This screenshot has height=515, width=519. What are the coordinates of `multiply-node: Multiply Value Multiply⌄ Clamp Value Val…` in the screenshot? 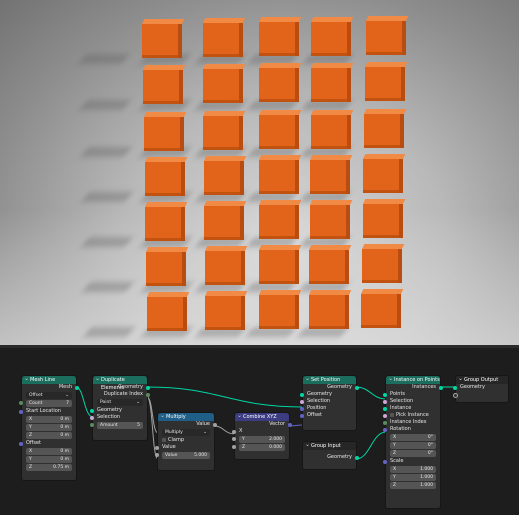 It's located at (186, 441).